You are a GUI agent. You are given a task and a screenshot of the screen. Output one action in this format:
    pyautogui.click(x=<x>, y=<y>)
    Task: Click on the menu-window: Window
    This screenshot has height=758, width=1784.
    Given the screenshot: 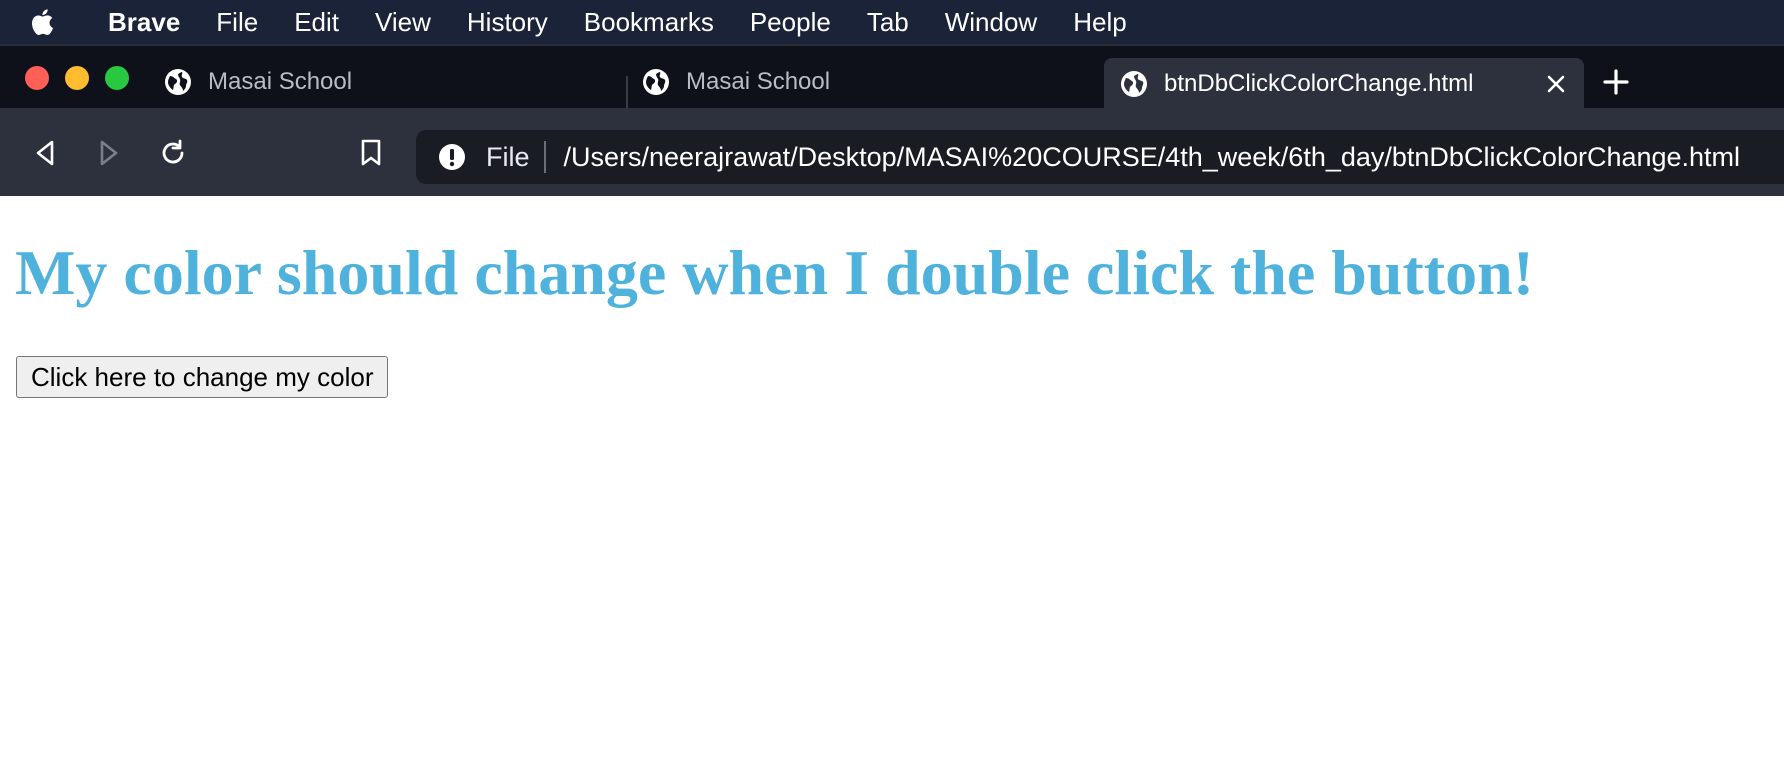 What is the action you would take?
    pyautogui.click(x=991, y=22)
    